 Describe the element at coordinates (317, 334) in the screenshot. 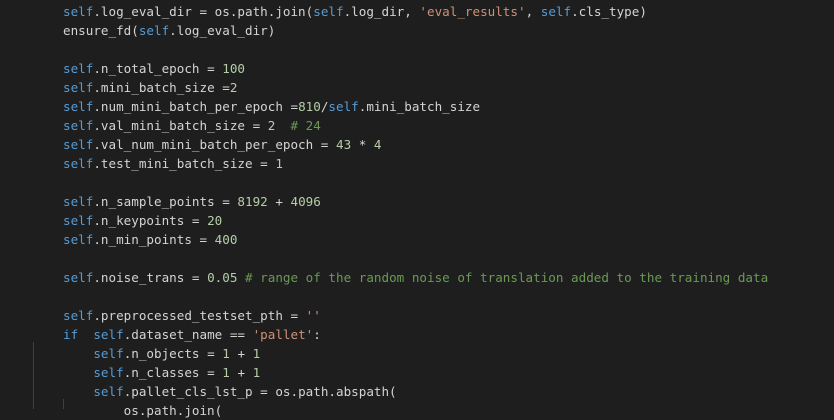

I see `code-text: :` at that location.